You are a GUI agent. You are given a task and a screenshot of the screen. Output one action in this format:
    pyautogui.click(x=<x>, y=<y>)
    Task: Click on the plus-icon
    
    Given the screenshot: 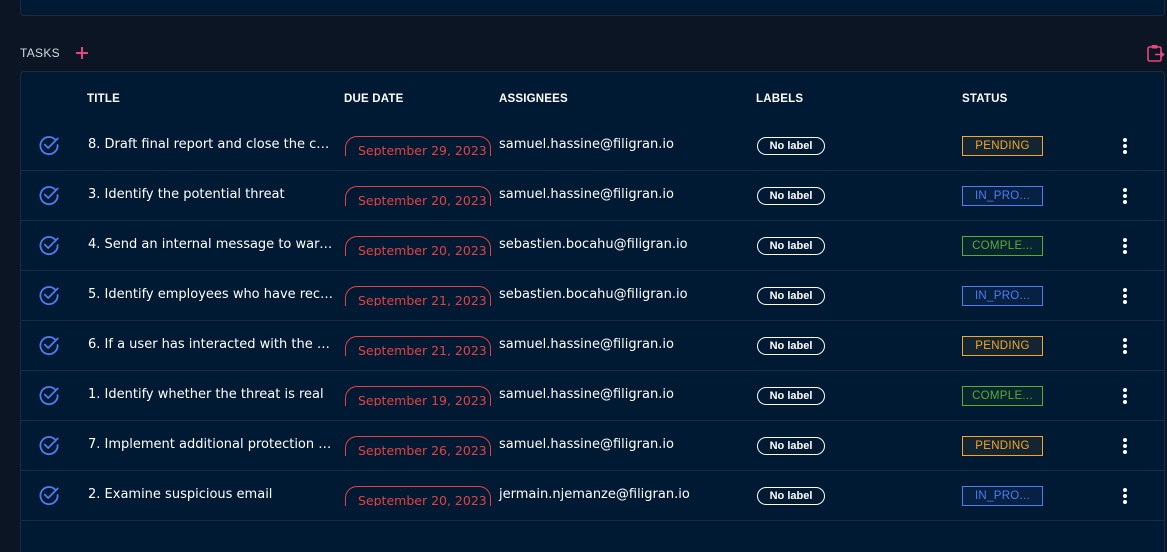 What is the action you would take?
    pyautogui.click(x=82, y=53)
    